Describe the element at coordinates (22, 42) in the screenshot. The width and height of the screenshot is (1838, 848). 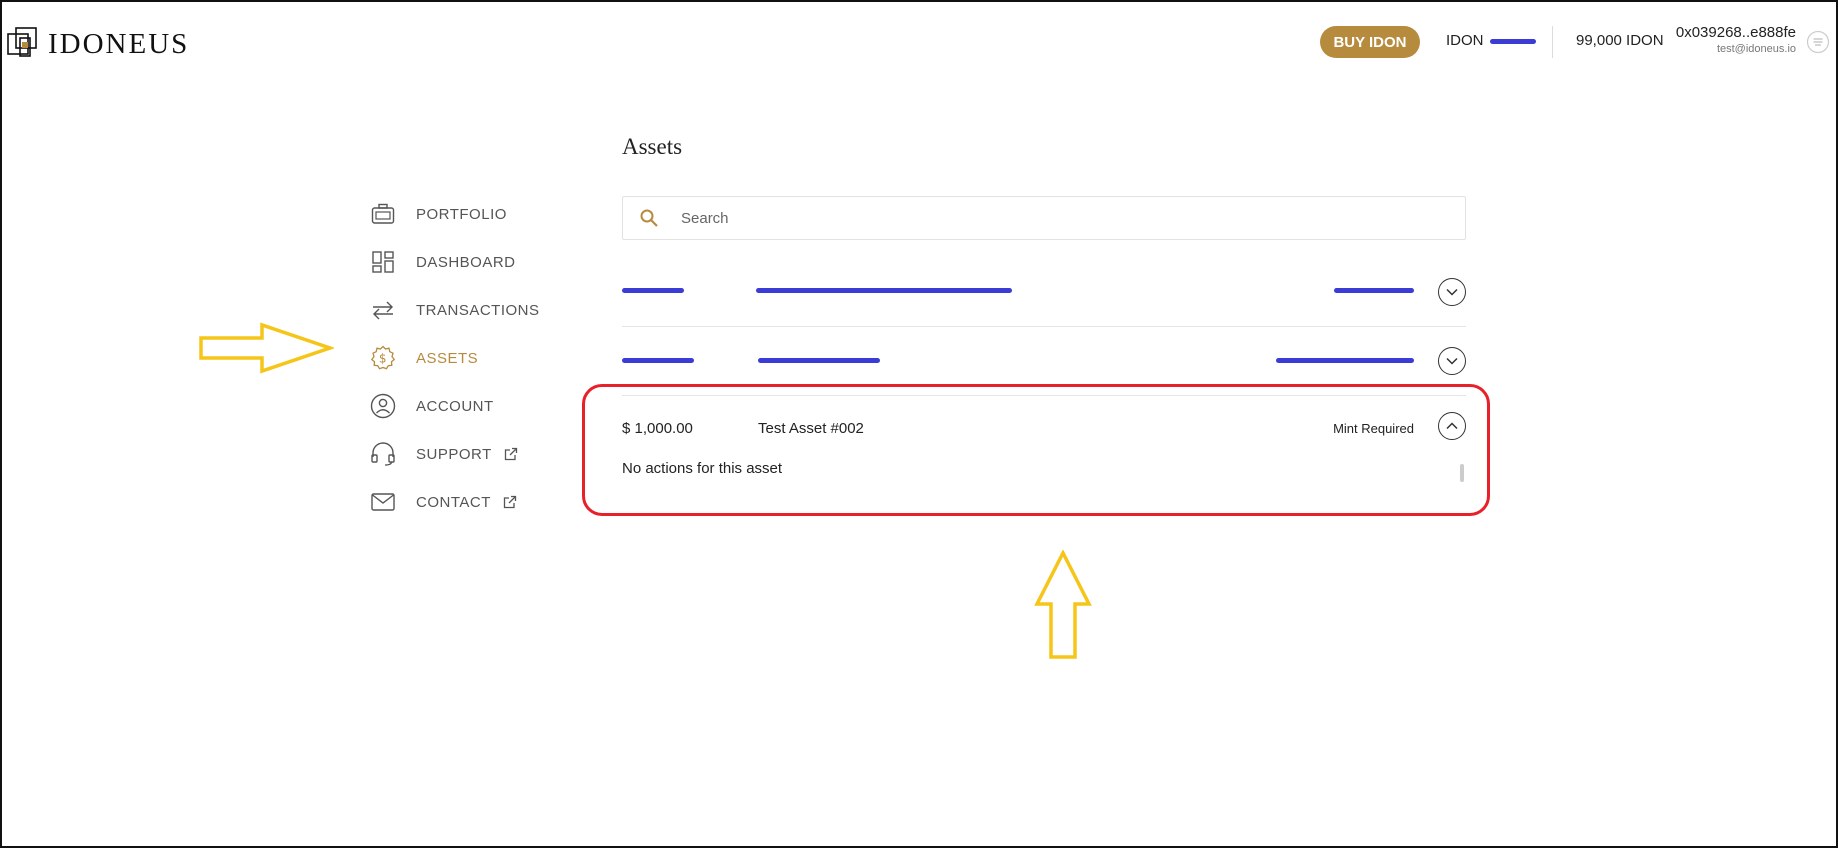
I see `logo-mark-icon` at that location.